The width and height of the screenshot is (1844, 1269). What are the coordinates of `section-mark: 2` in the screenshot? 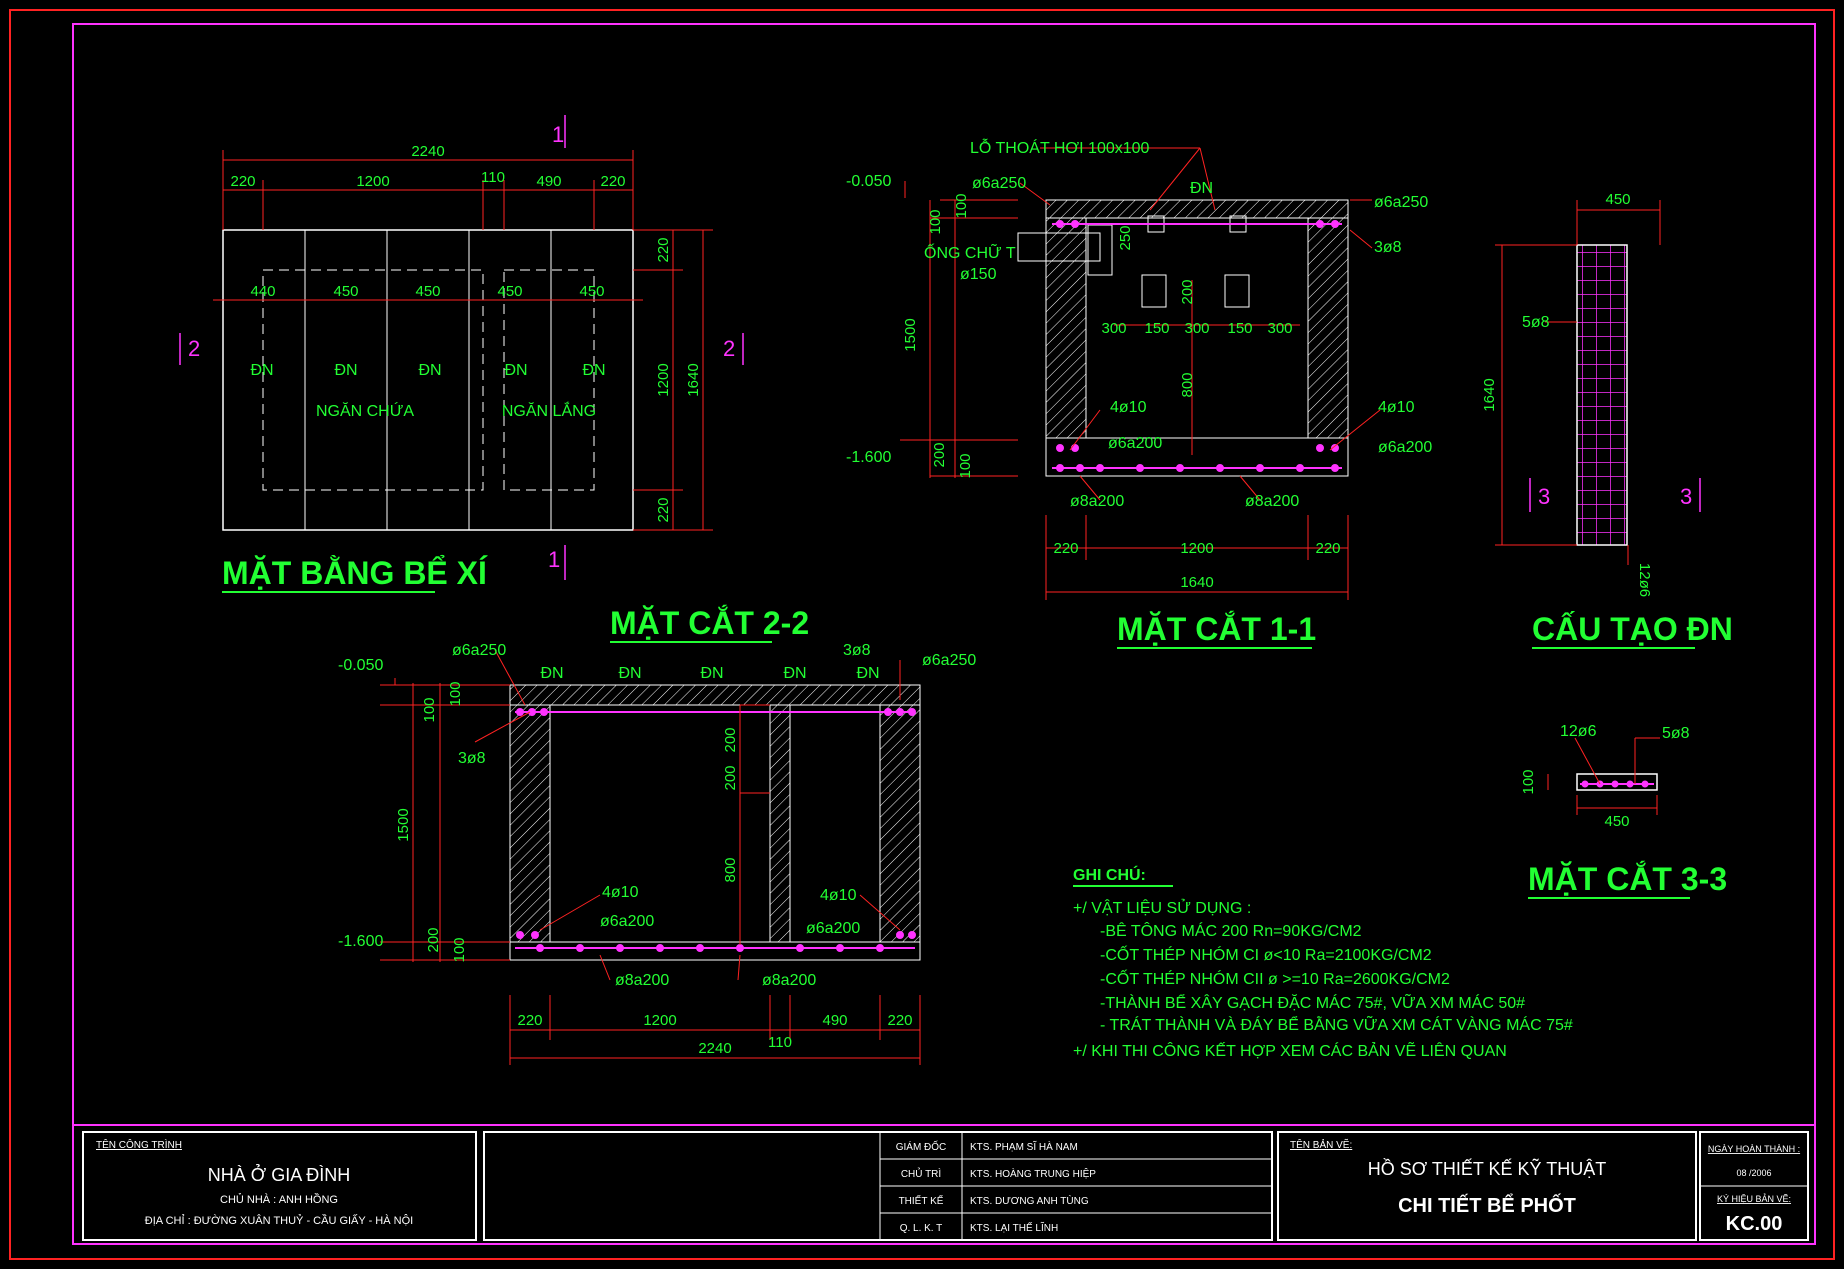 It's located at (729, 348).